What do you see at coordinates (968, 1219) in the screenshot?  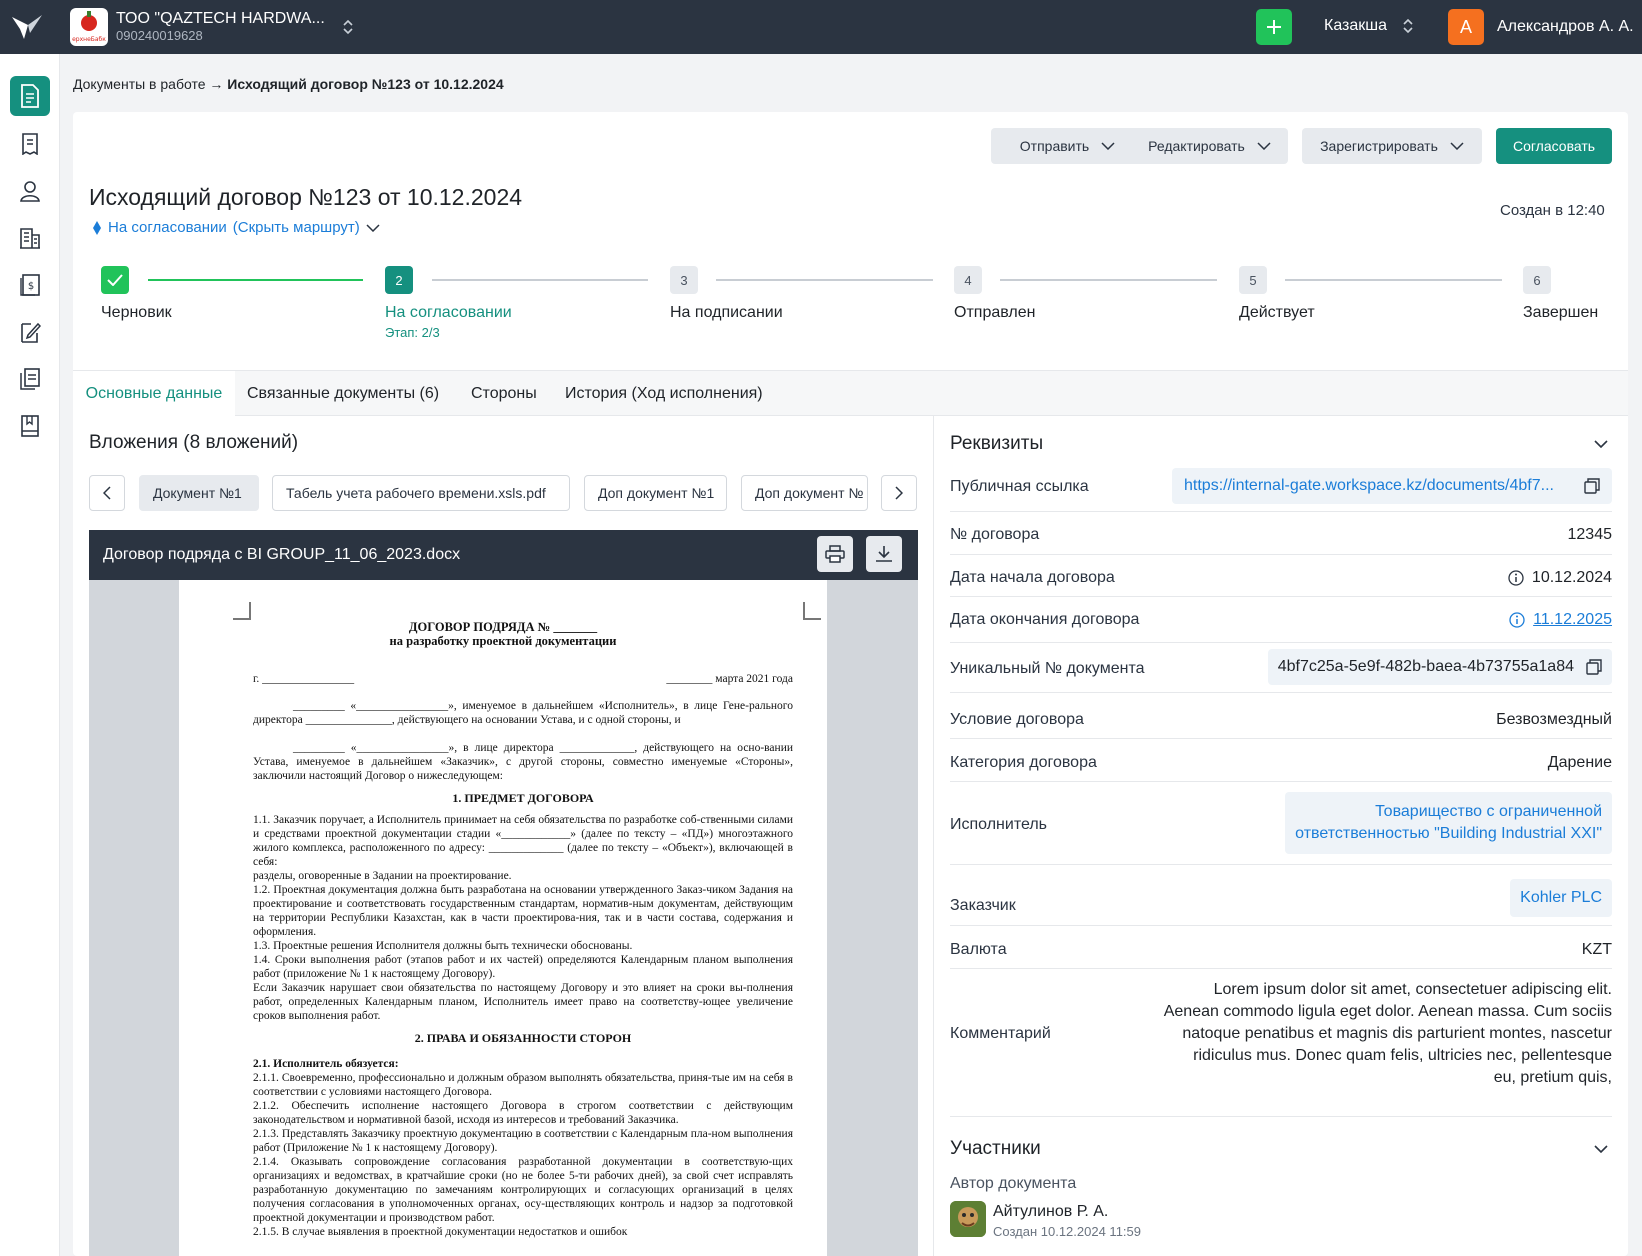 I see `author-avatar` at bounding box center [968, 1219].